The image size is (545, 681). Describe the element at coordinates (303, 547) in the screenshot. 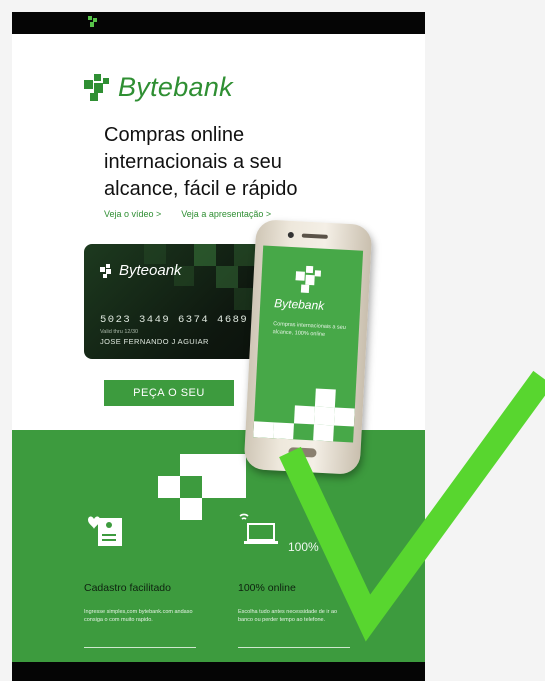

I see `online-percent-label: 100%` at that location.